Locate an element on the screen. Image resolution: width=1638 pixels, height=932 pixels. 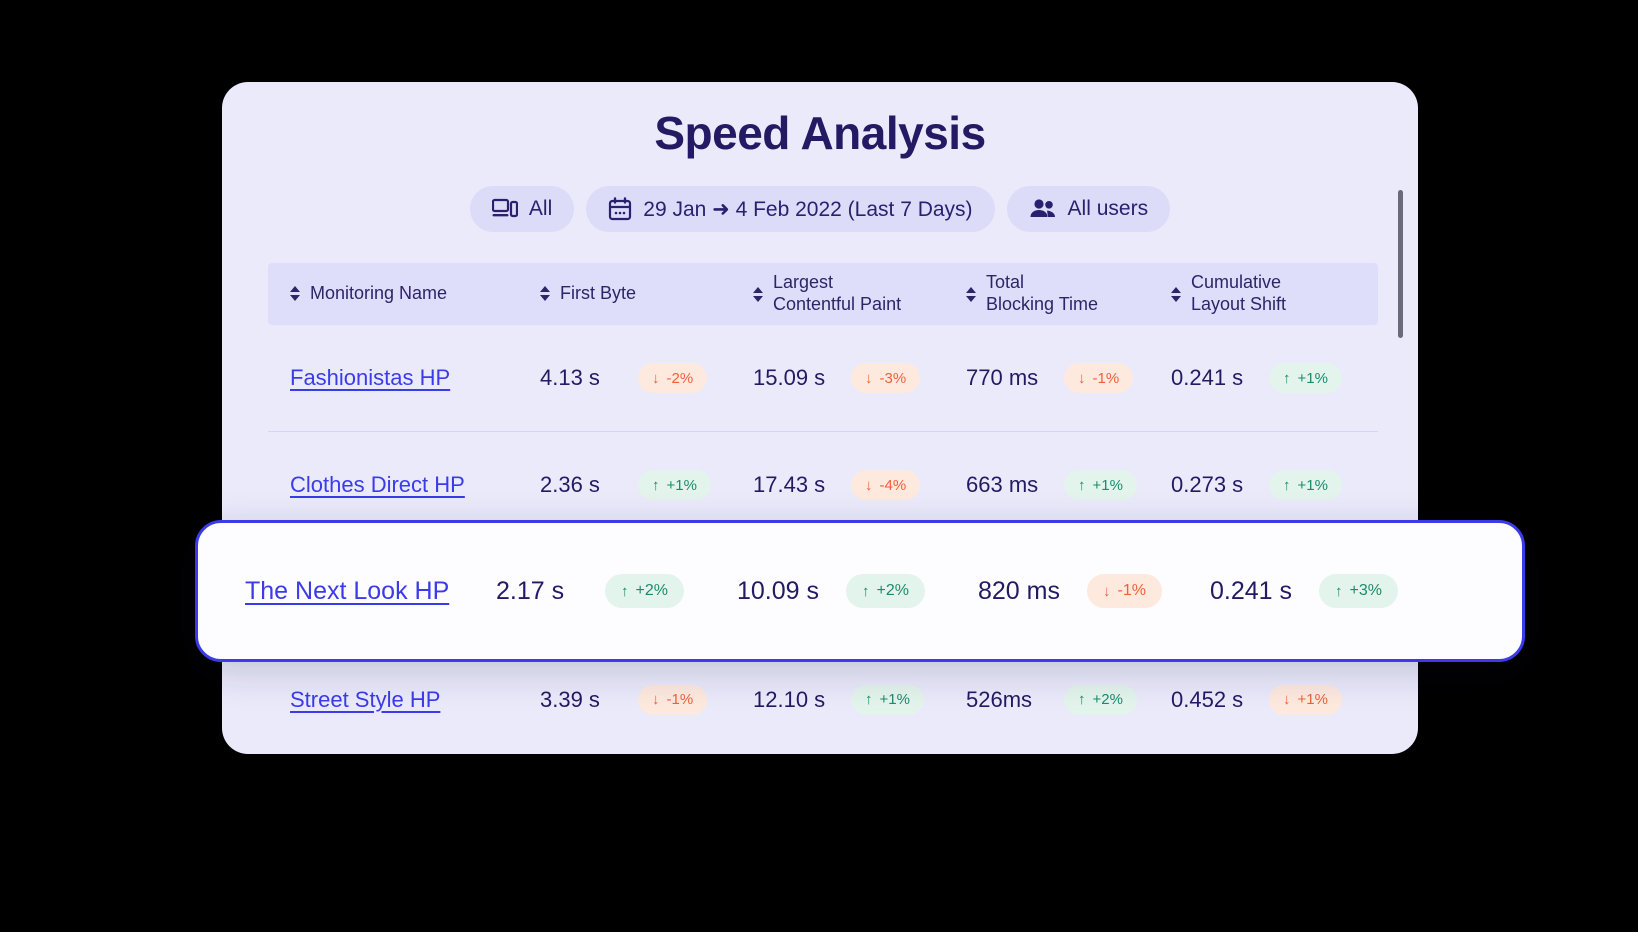
site-link: Street Style HP is located at coordinates (365, 700).